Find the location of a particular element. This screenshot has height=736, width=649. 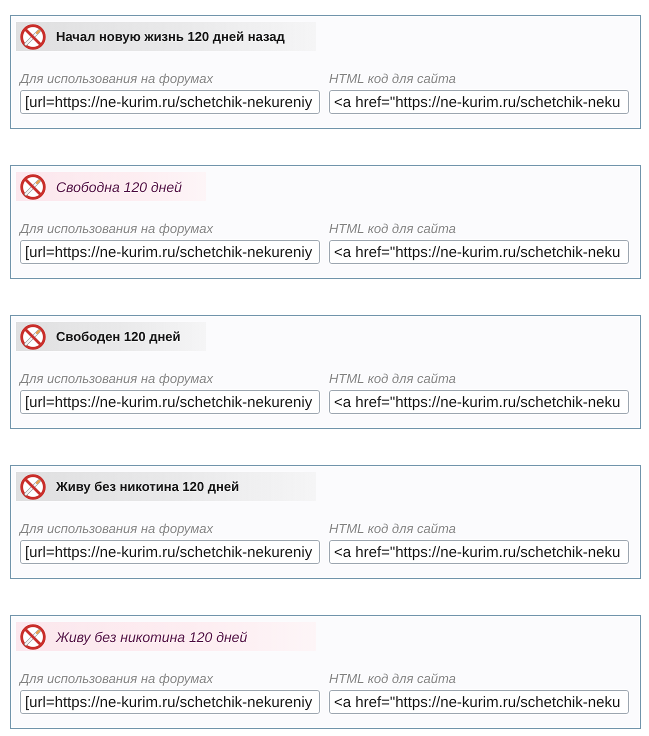

banner-text: Свободен 120 дней is located at coordinates (118, 336).